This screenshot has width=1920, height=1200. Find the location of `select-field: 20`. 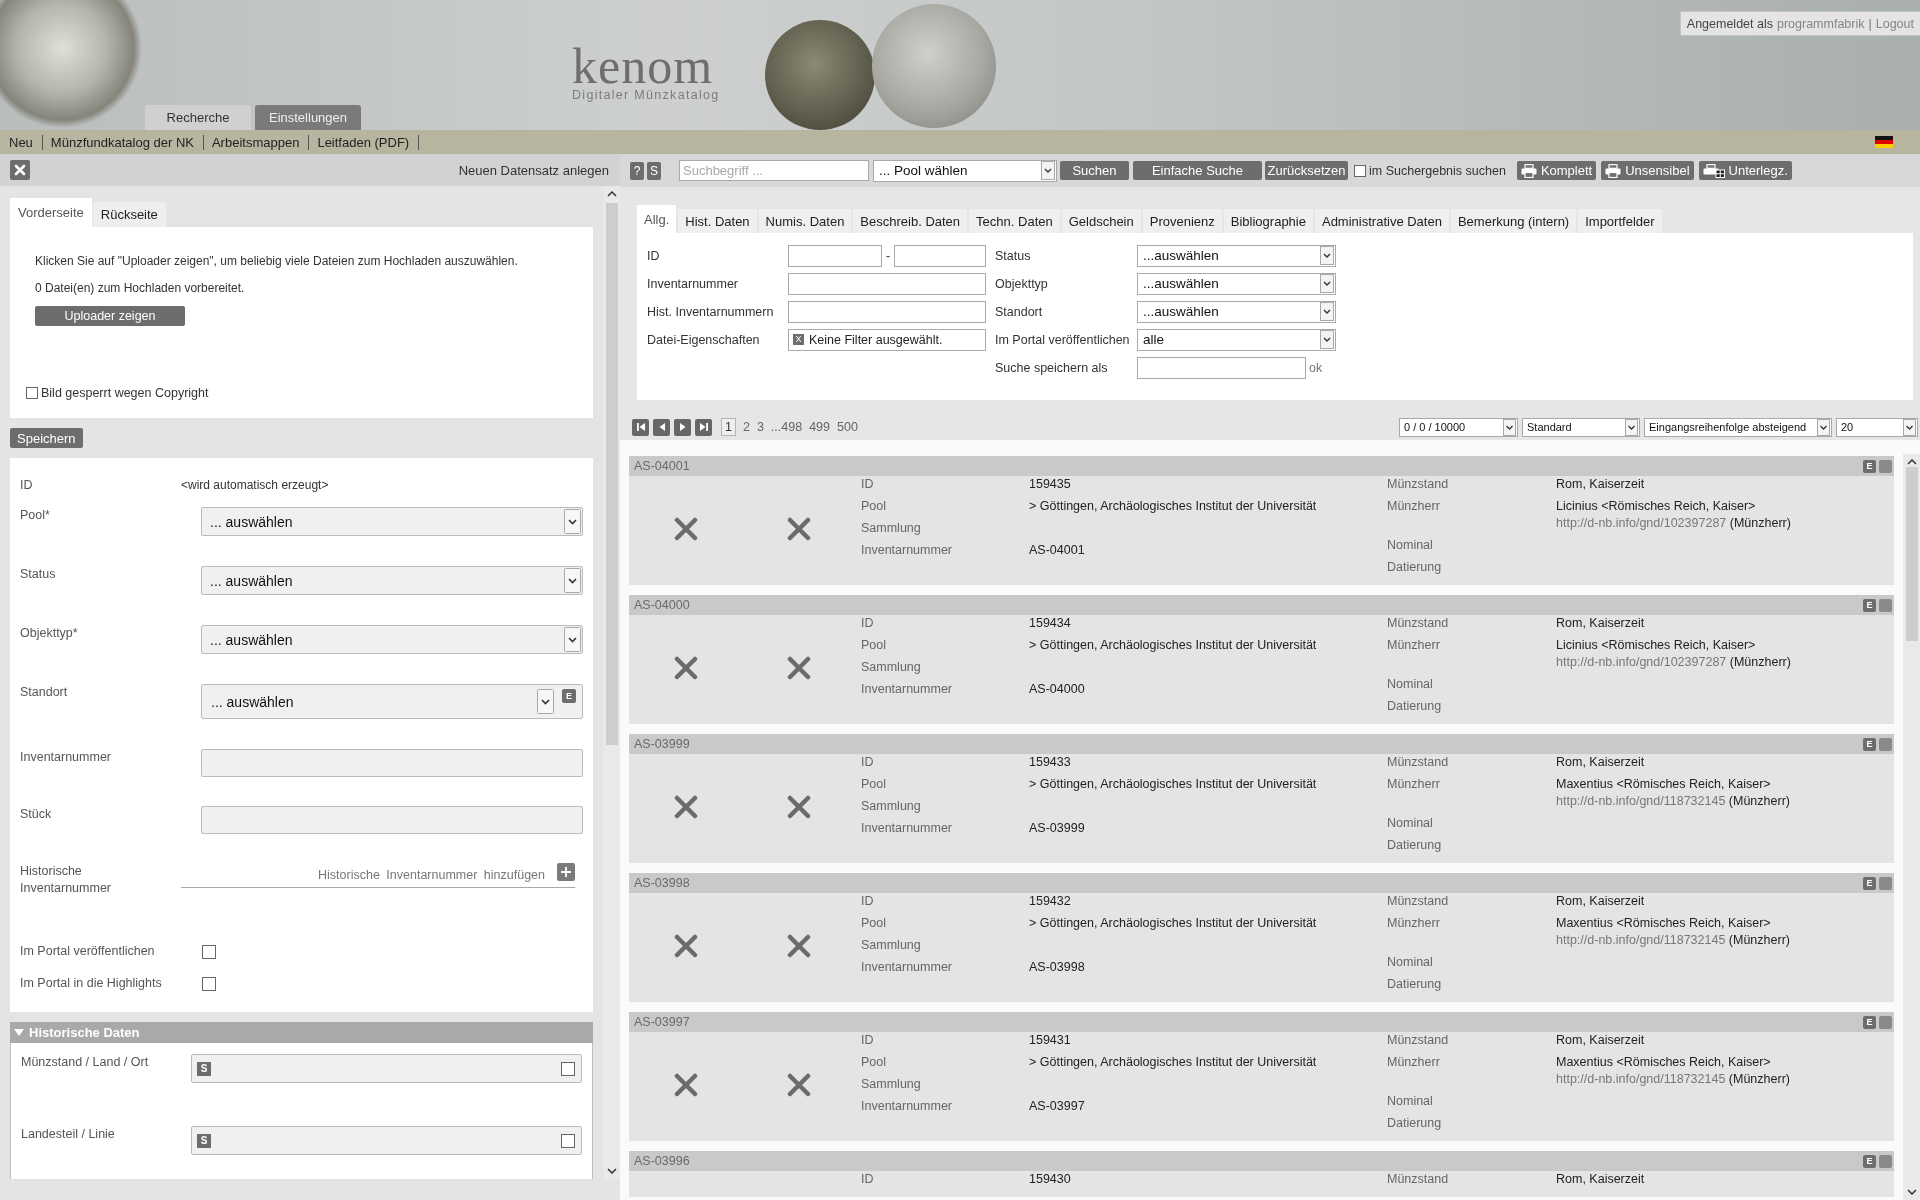

select-field: 20 is located at coordinates (1877, 427).